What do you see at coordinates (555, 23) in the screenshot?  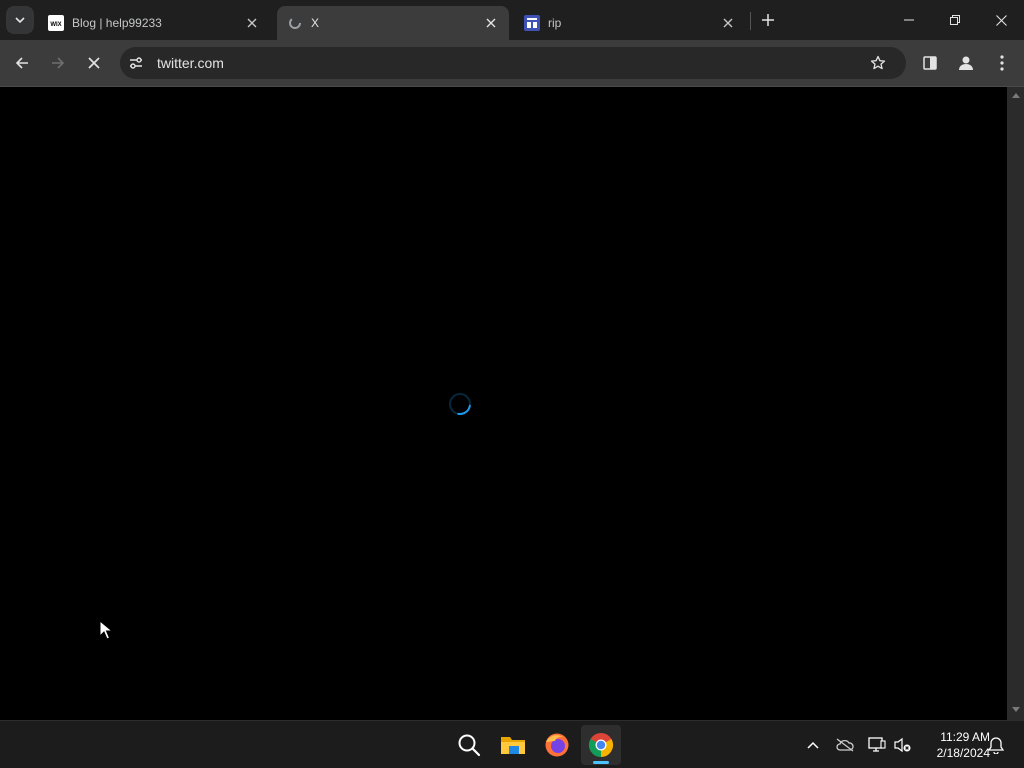 I see `tab-title: rip` at bounding box center [555, 23].